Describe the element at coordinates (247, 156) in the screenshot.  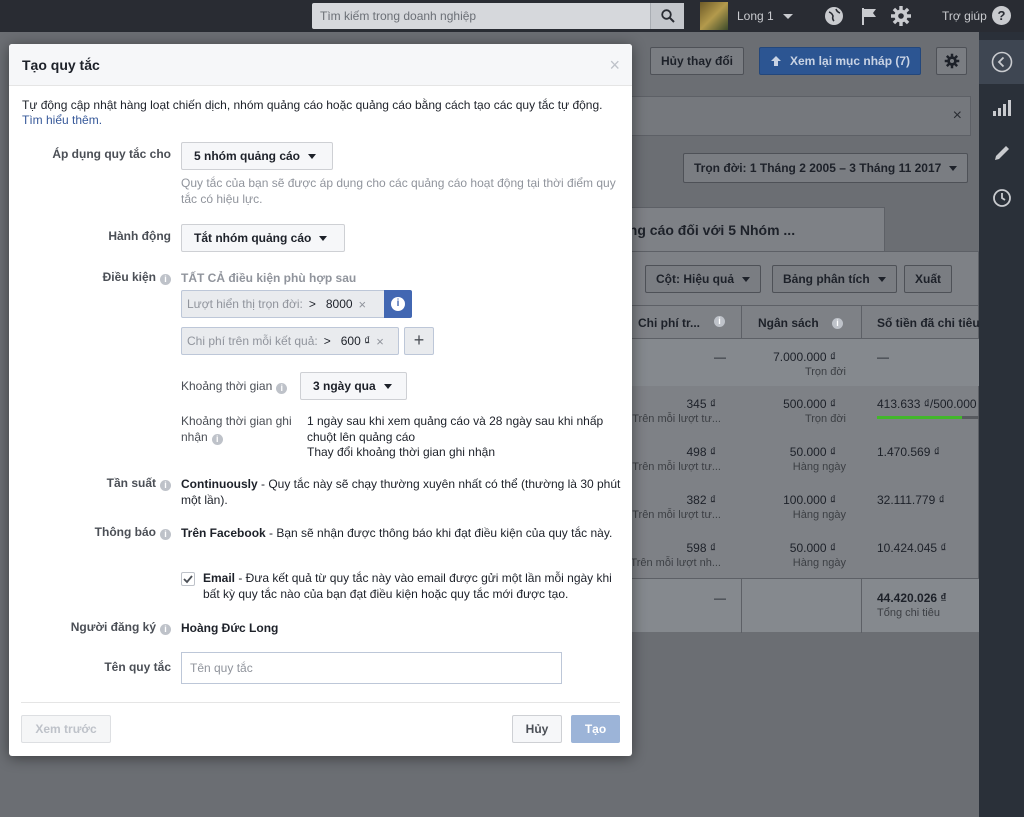
I see `apply-value: 5 nhóm quảng cáo` at that location.